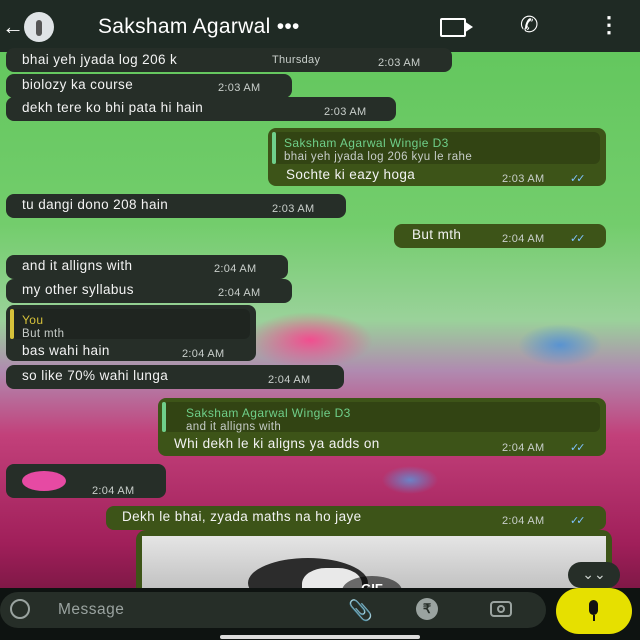 Image resolution: width=640 pixels, height=640 pixels. Describe the element at coordinates (130, 324) in the screenshot. I see `reply-quote: You But mth` at that location.